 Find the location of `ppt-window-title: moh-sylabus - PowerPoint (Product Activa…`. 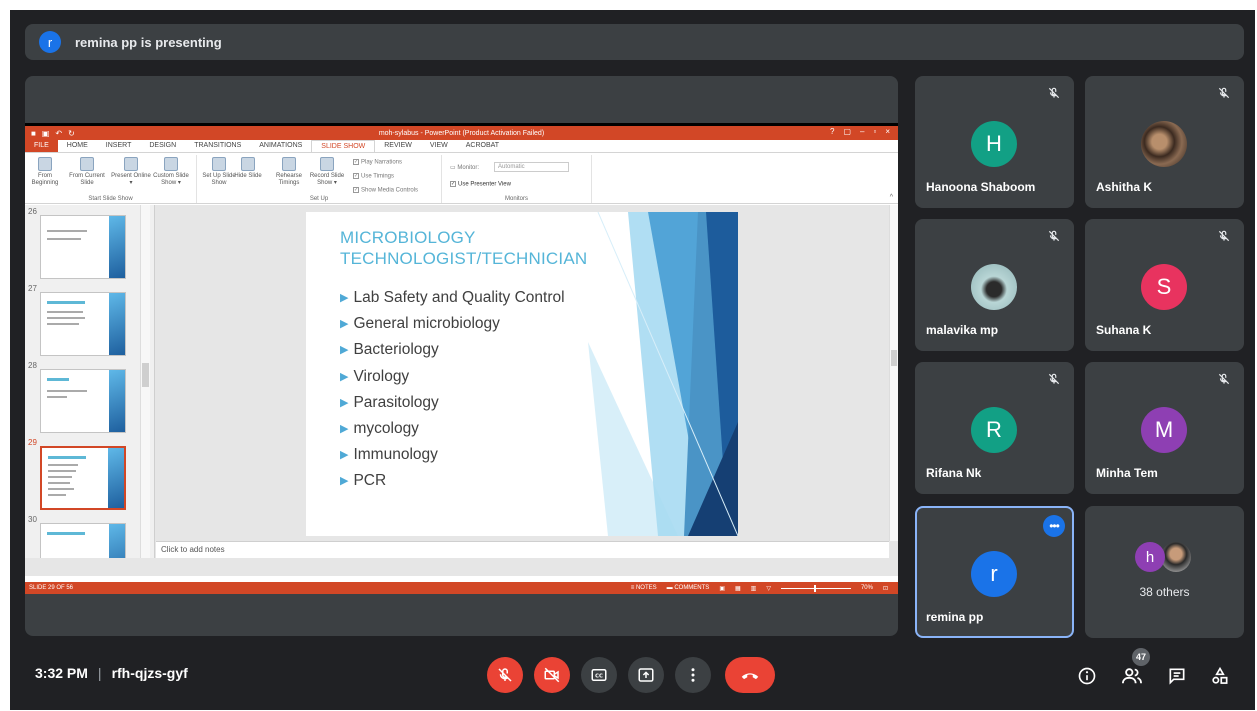

ppt-window-title: moh-sylabus - PowerPoint (Product Activa… is located at coordinates (461, 133).